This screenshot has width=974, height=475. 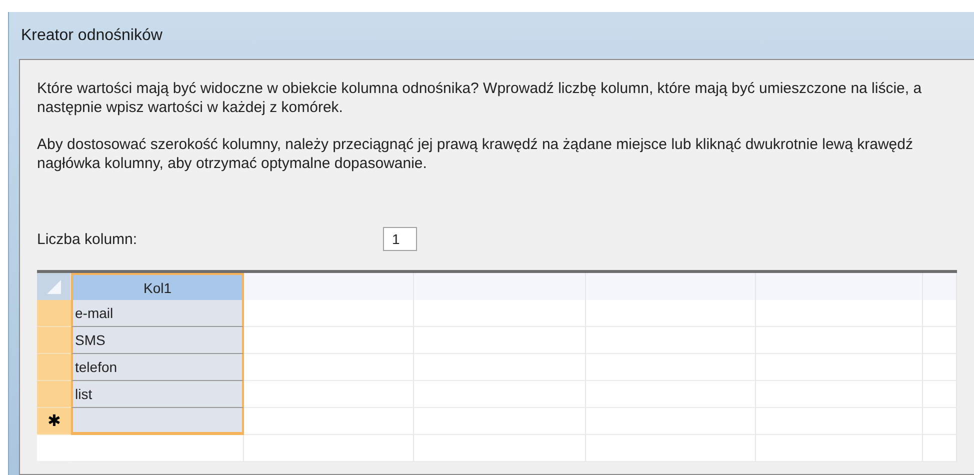 I want to click on column-header: Kol1, so click(x=157, y=286).